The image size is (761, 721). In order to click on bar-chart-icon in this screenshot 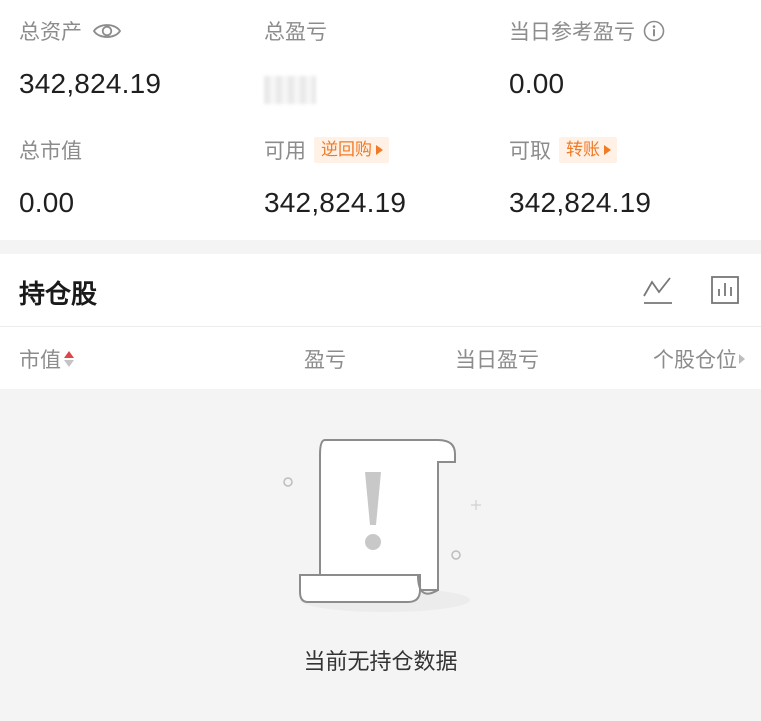, I will do `click(725, 292)`.